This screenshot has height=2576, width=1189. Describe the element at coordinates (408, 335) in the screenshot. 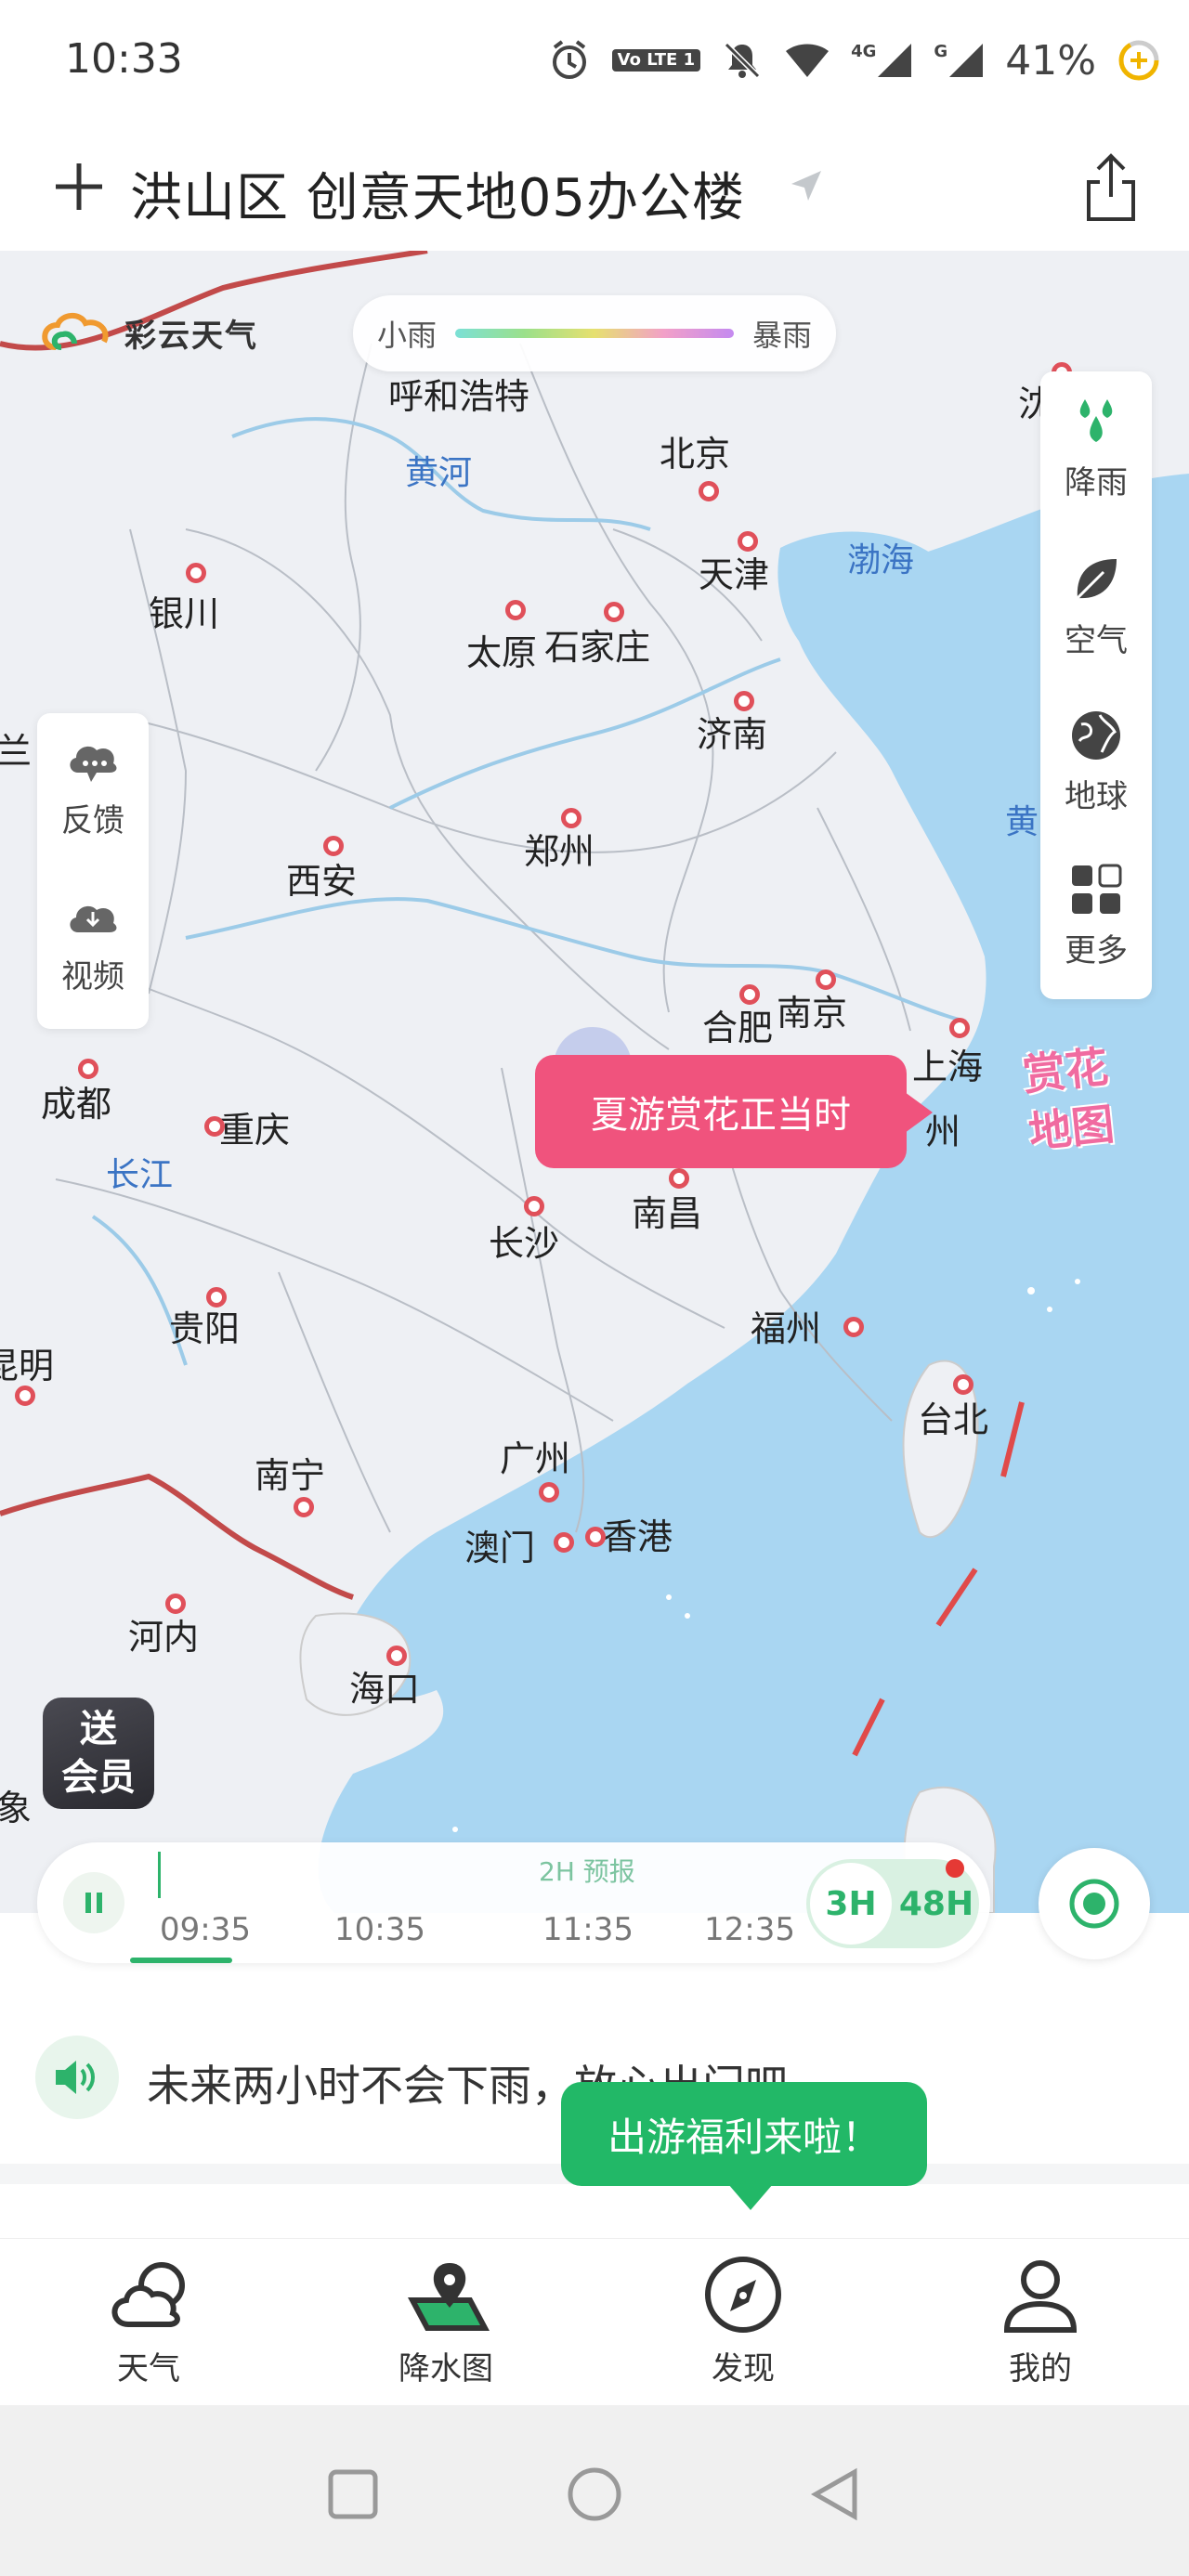

I see `legend-min-label: 小雨` at that location.